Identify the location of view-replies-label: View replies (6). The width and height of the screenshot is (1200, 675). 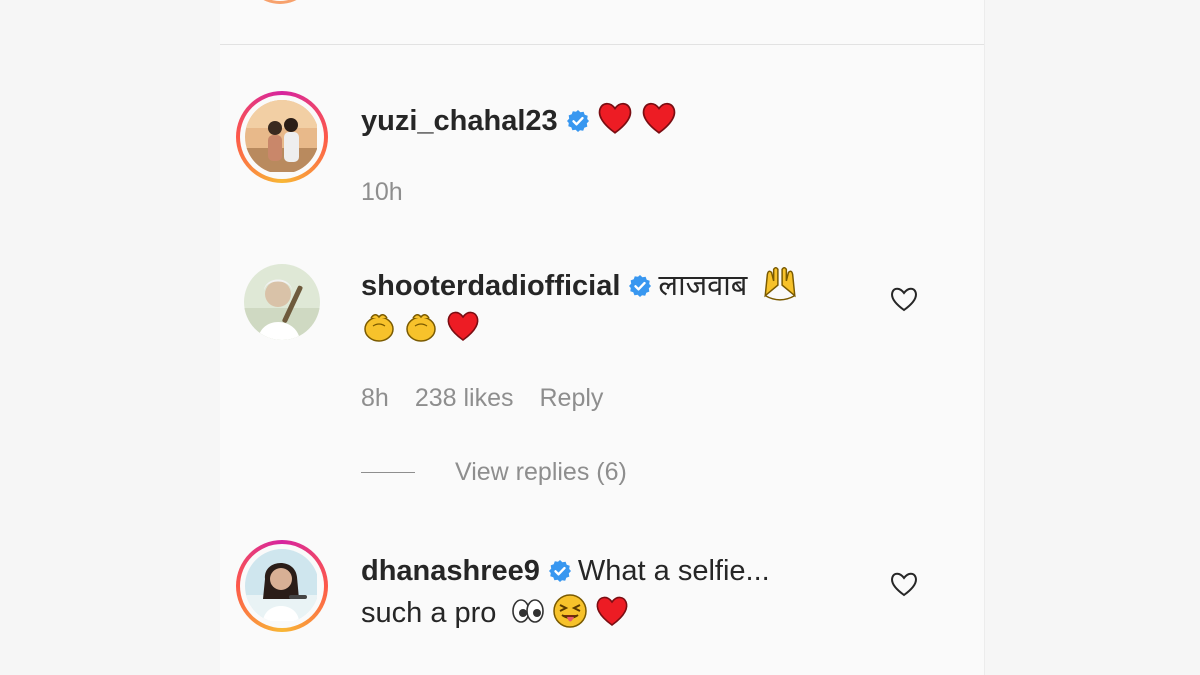
(541, 472).